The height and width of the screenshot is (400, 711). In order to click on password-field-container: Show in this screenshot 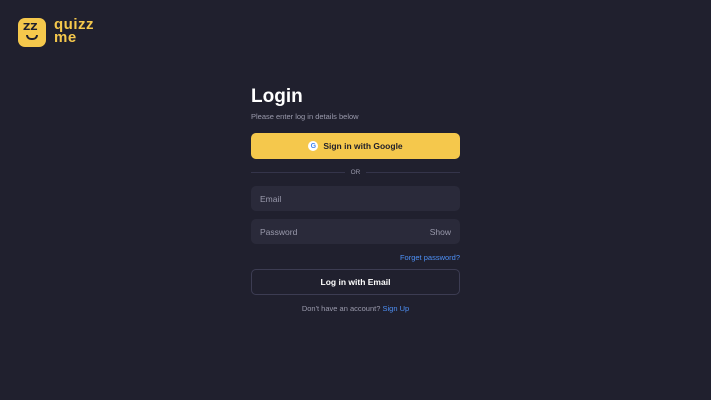, I will do `click(355, 231)`.